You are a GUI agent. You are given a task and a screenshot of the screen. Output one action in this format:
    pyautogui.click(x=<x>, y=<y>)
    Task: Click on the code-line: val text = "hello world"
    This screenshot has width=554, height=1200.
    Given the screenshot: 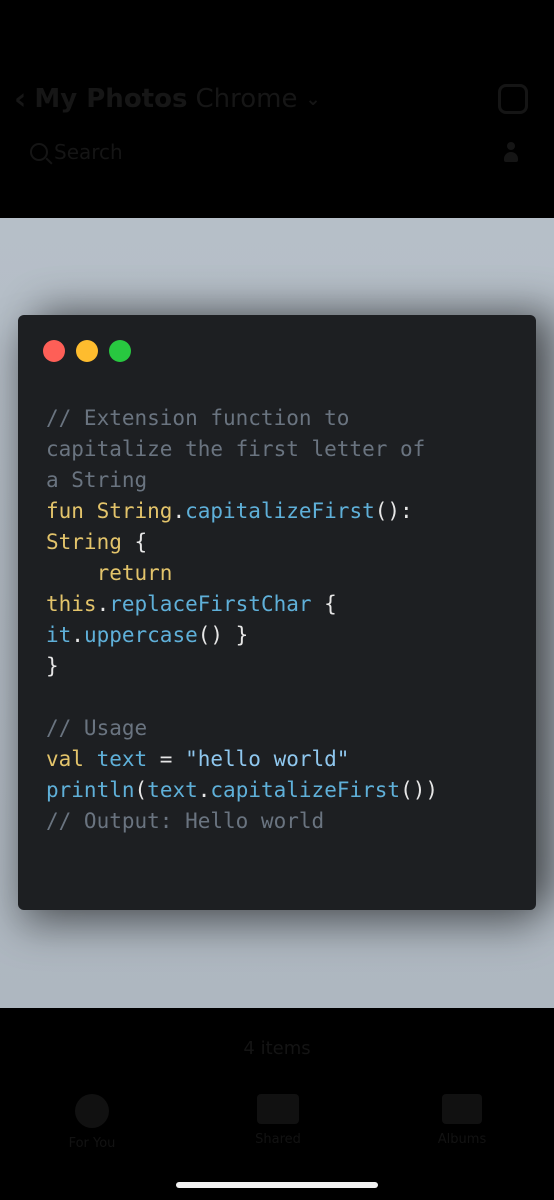 What is the action you would take?
    pyautogui.click(x=284, y=759)
    